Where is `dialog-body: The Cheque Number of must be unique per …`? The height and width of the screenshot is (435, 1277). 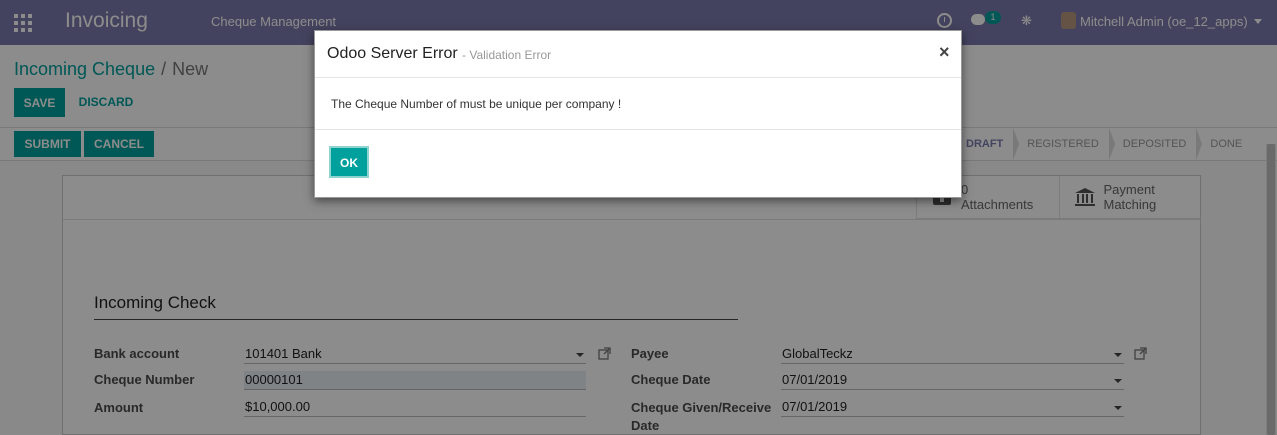
dialog-body: The Cheque Number of must be unique per … is located at coordinates (638, 104).